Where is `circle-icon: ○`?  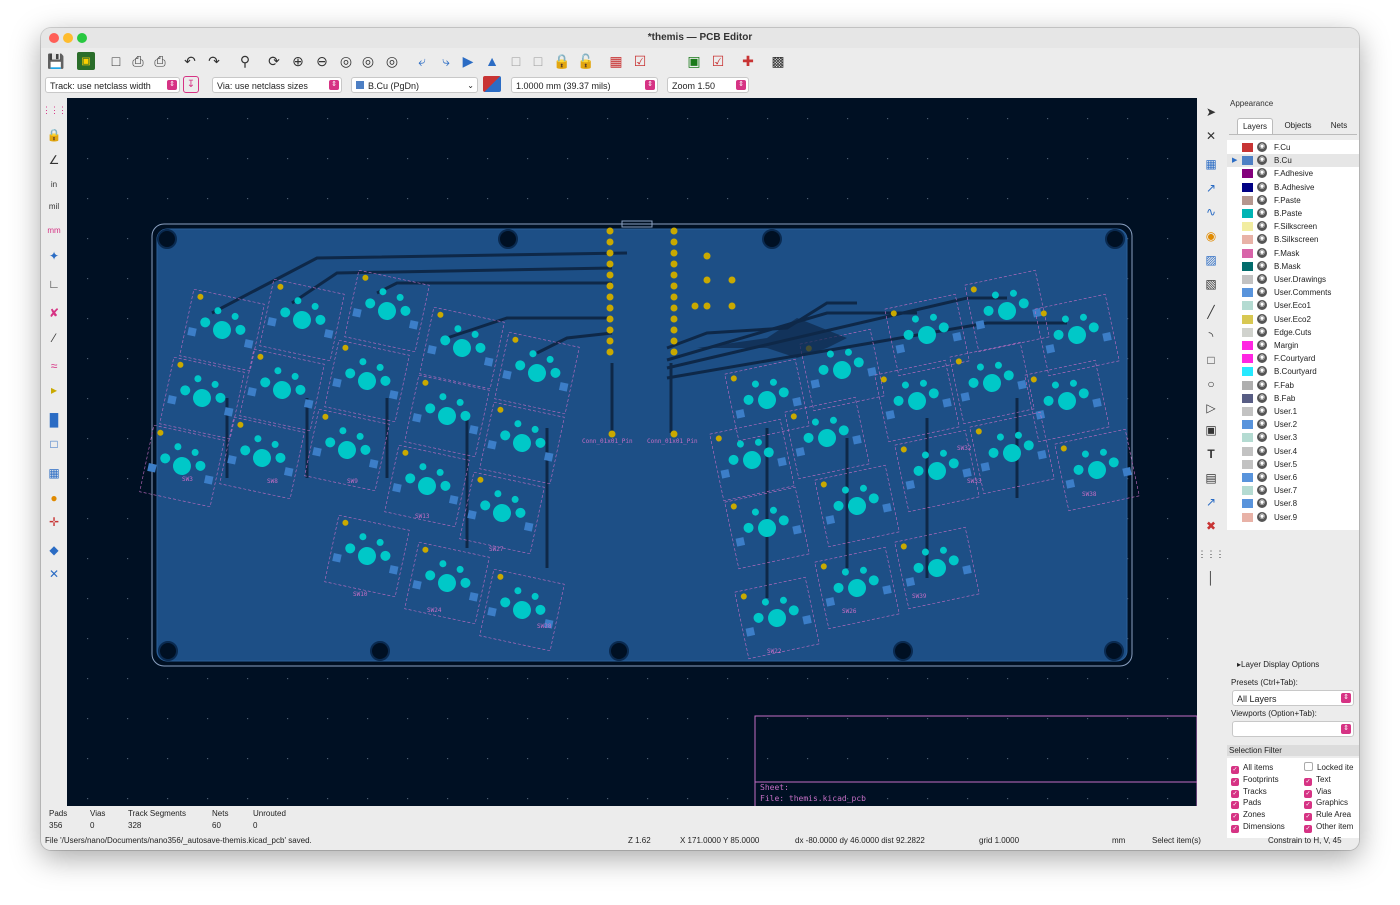 circle-icon: ○ is located at coordinates (1211, 384).